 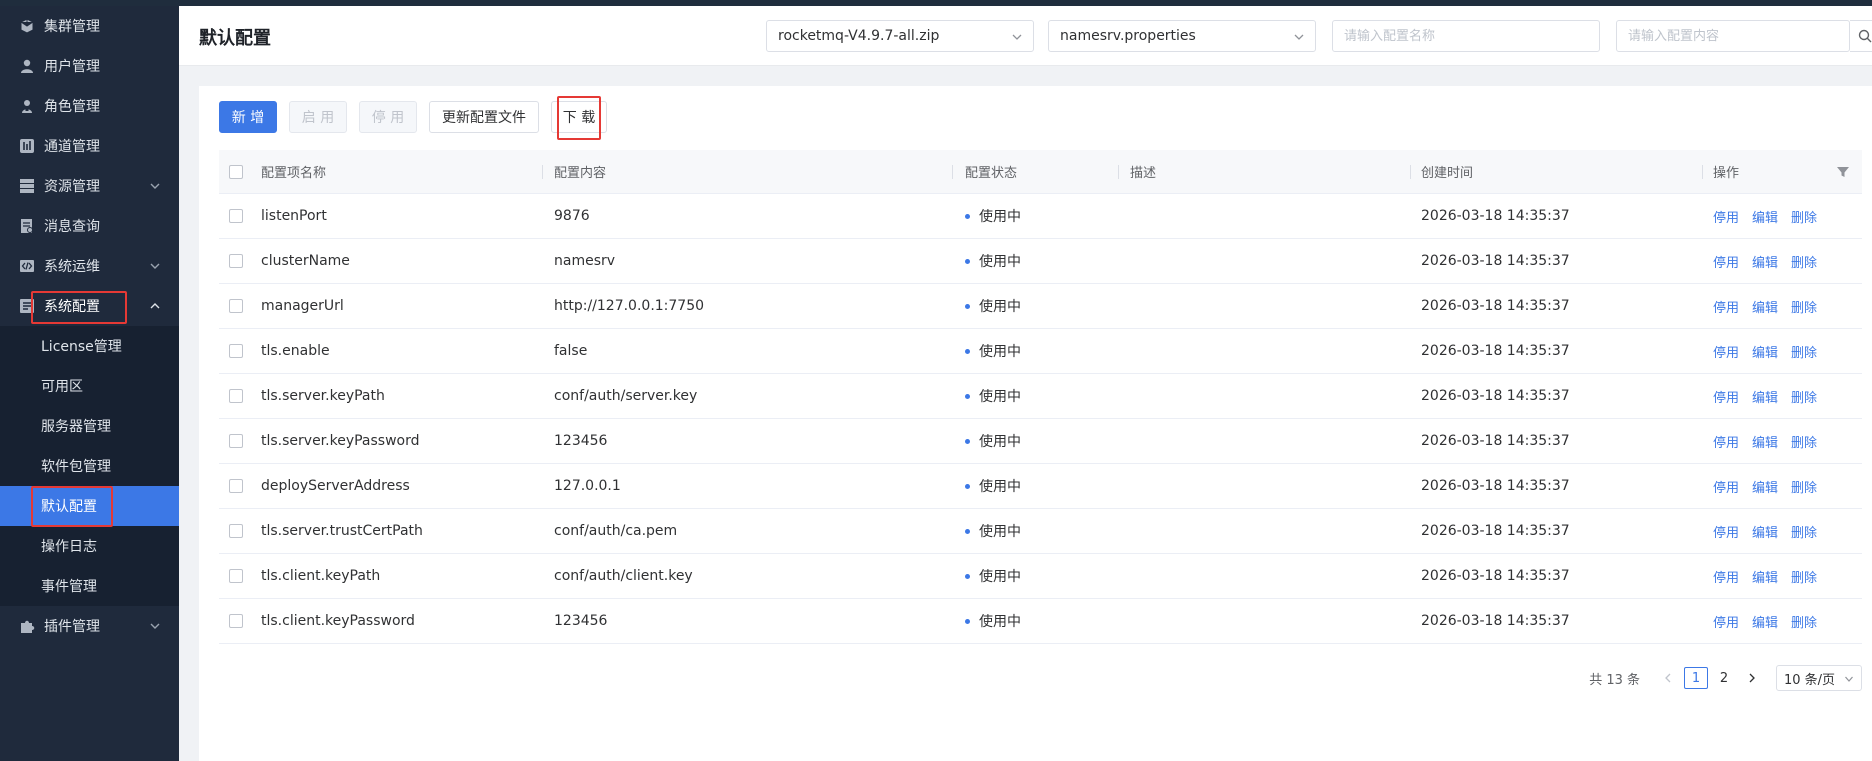 I want to click on sidebar-subitem-label: 可用区, so click(x=62, y=387).